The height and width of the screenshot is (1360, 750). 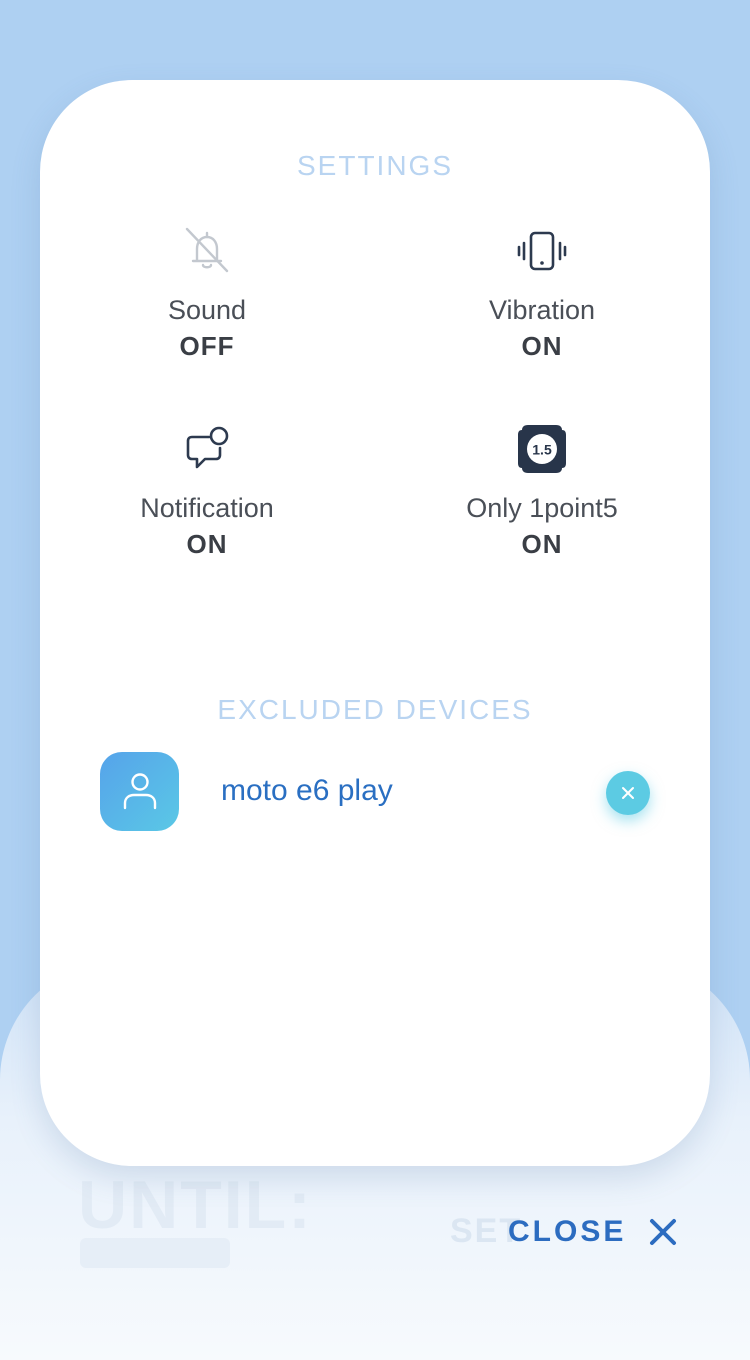 What do you see at coordinates (374, 165) in the screenshot?
I see `settings-title: SETTINGS` at bounding box center [374, 165].